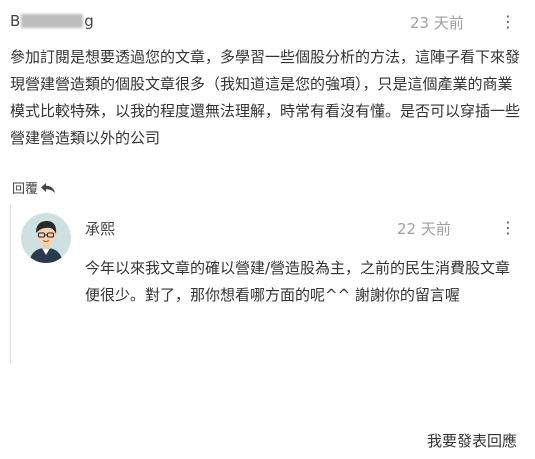 The width and height of the screenshot is (535, 459). Describe the element at coordinates (100, 228) in the screenshot. I see `reply-author: 承熙` at that location.